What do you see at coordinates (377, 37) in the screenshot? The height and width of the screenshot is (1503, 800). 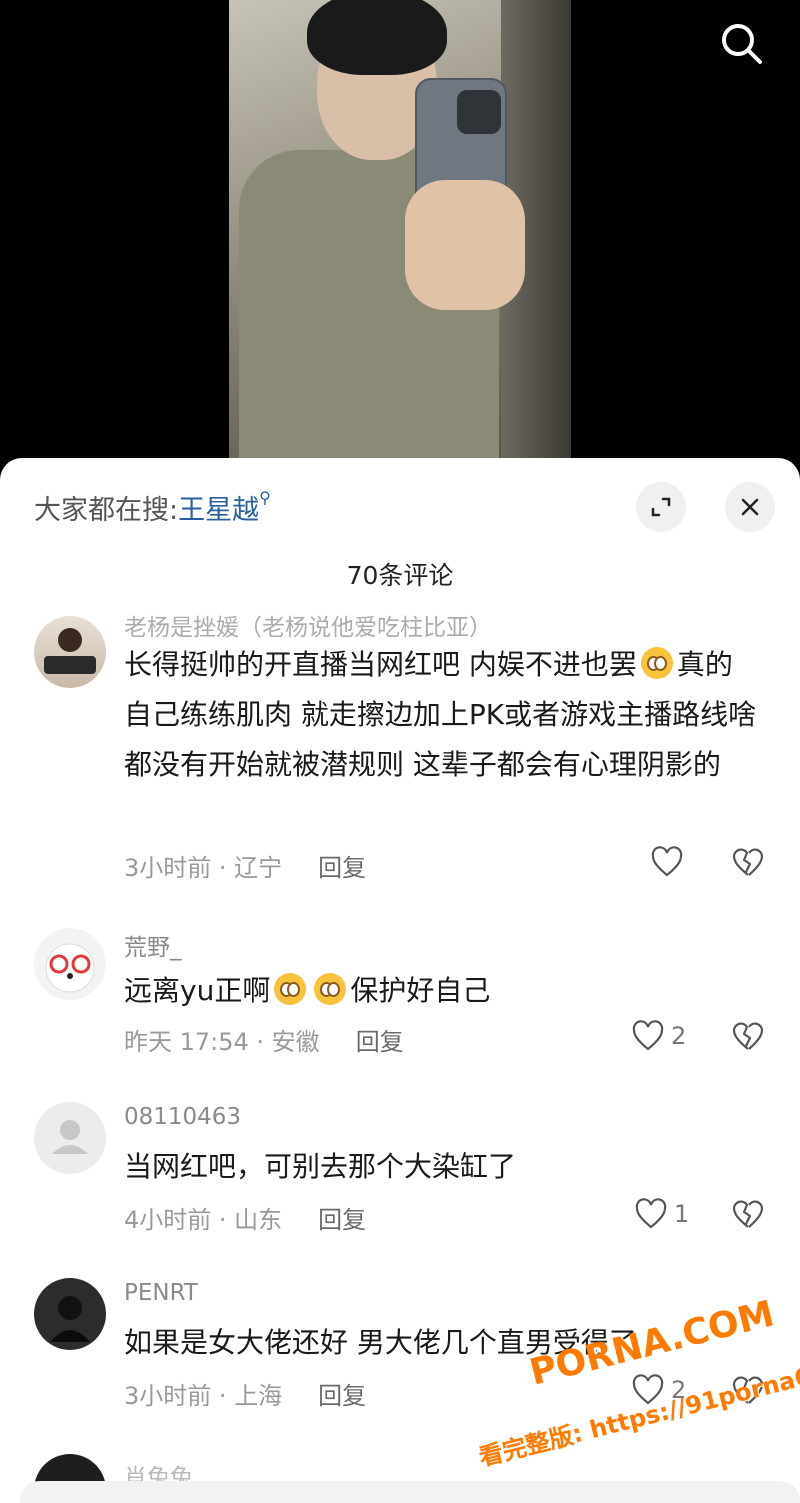 I see `video-person-hair` at bounding box center [377, 37].